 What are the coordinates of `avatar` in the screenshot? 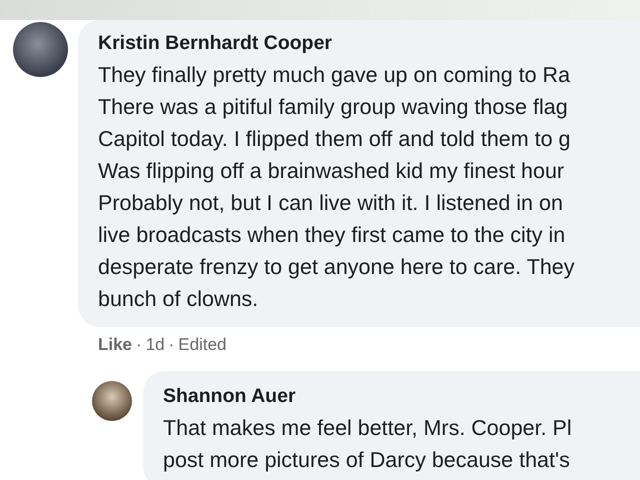 It's located at (112, 401).